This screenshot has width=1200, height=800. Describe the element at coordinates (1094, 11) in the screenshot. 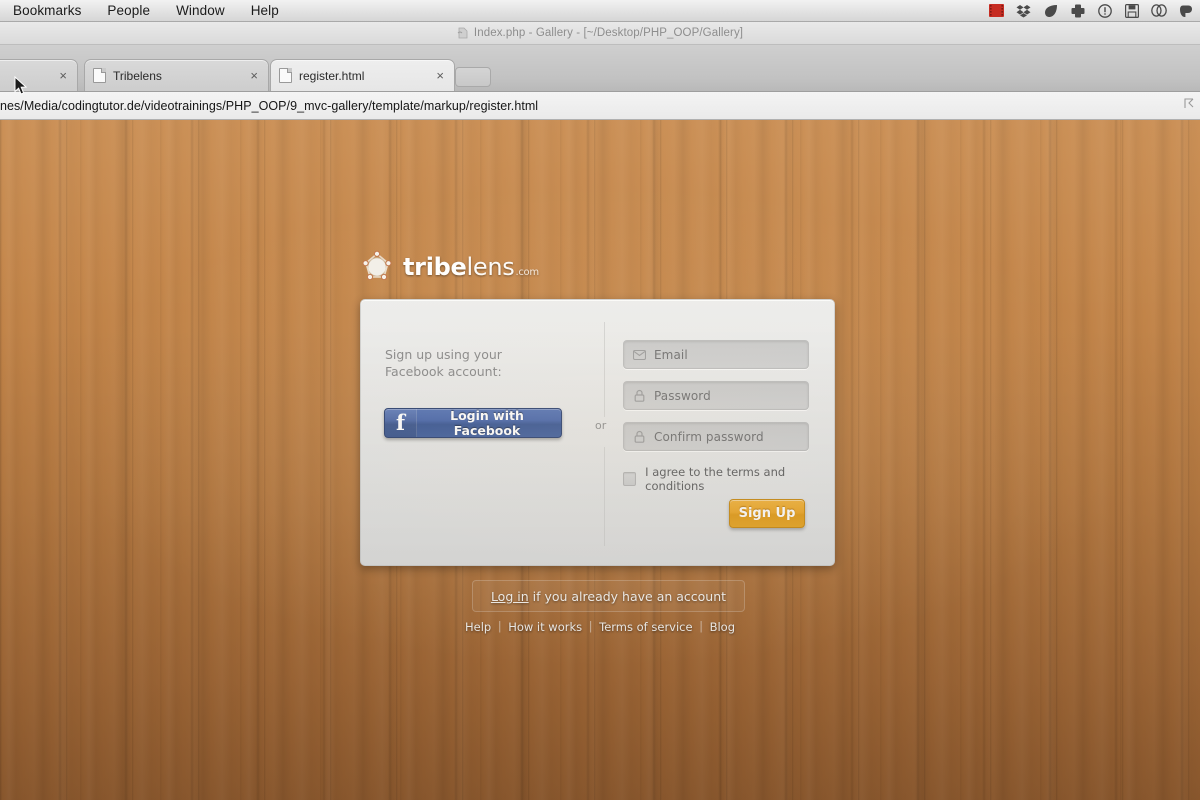

I see `menubar-tray` at that location.